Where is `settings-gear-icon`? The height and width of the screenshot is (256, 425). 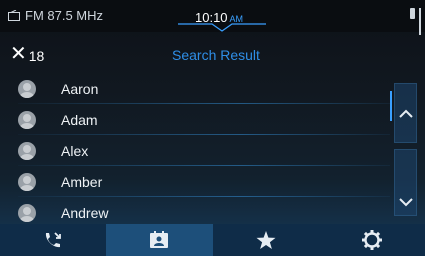
settings-gear-icon is located at coordinates (371, 240).